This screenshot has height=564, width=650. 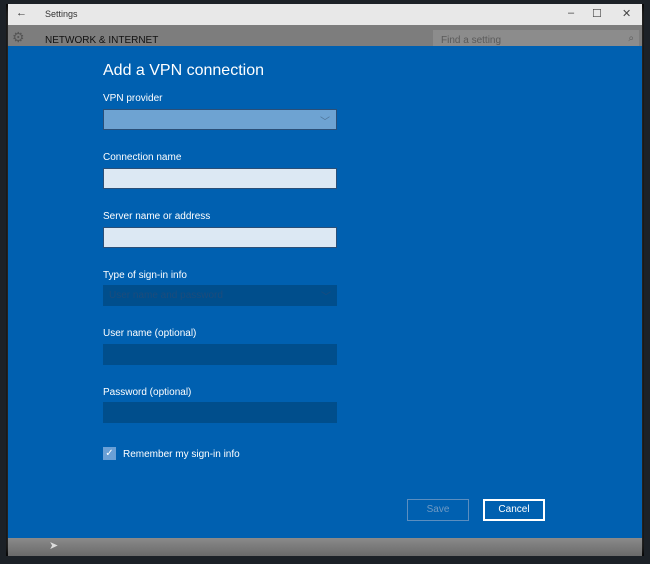 I want to click on password-input, so click(x=220, y=412).